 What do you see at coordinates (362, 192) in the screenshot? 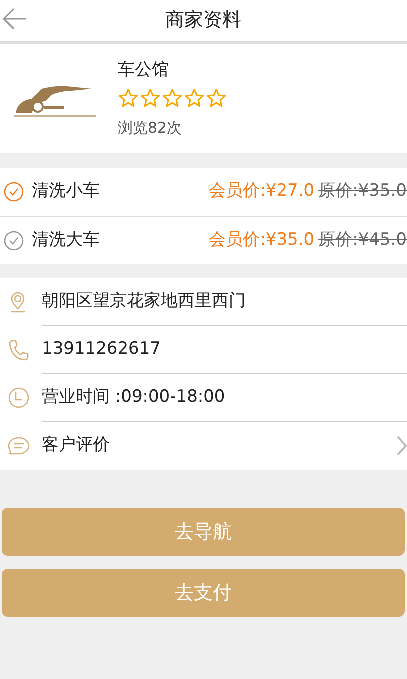
I see `original-price: 原价:¥35.0` at bounding box center [362, 192].